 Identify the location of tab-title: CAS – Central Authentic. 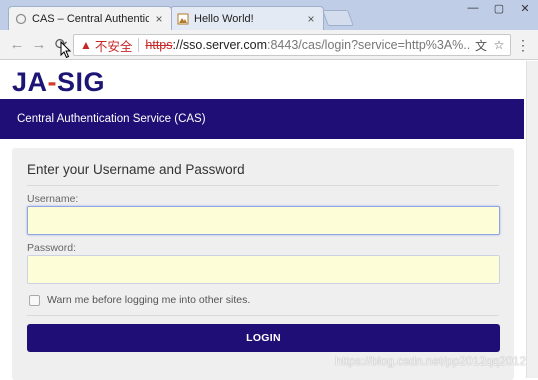
(90, 18).